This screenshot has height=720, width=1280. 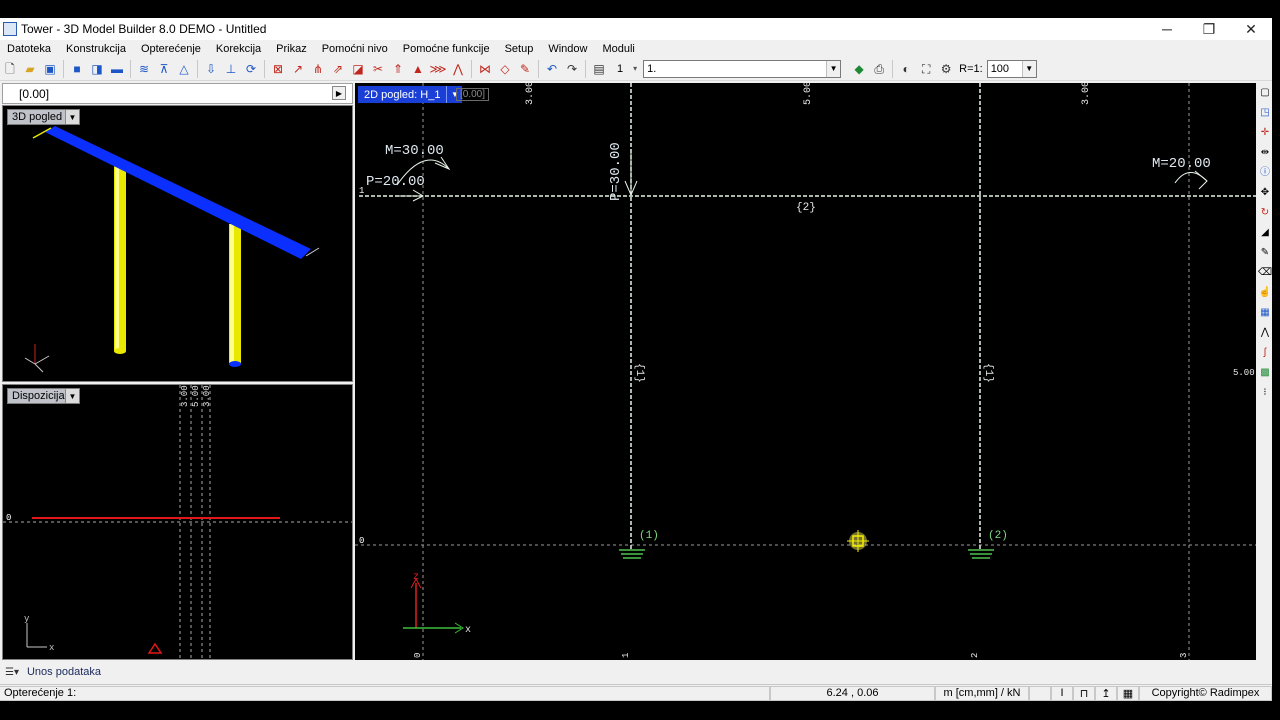 I want to click on view-3d-canvas, so click(x=172, y=249).